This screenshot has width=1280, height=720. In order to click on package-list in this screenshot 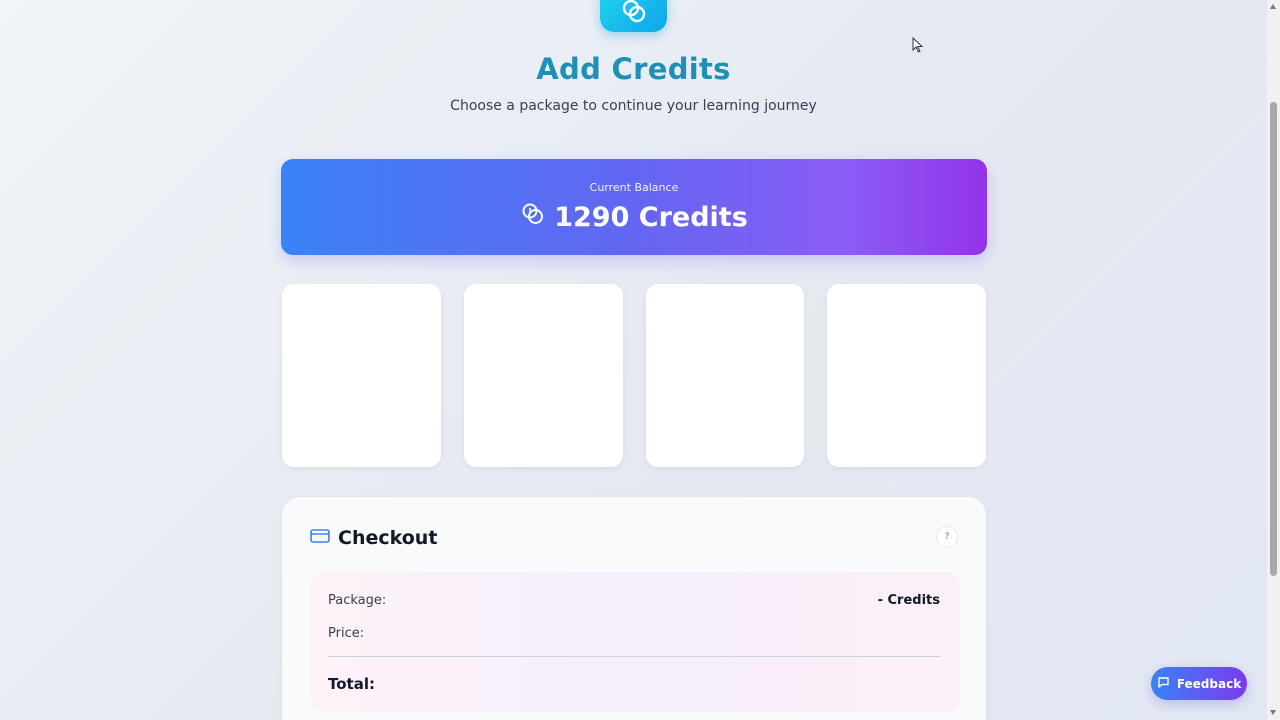, I will do `click(634, 375)`.